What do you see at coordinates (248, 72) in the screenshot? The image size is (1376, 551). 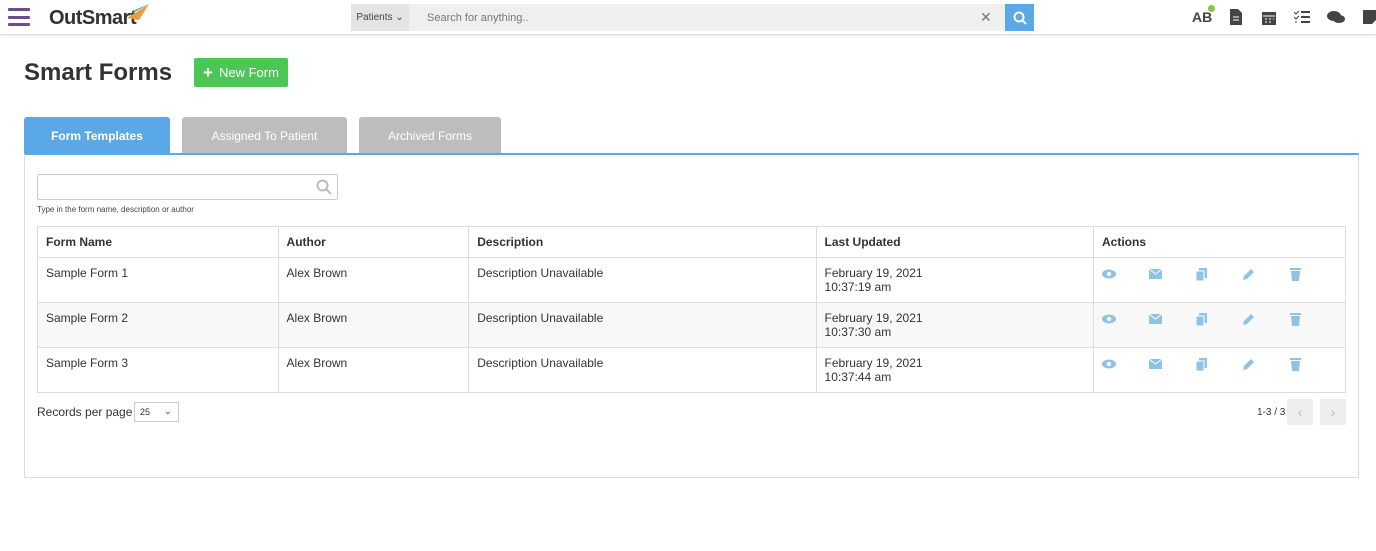 I see `new-form-label: New Form` at bounding box center [248, 72].